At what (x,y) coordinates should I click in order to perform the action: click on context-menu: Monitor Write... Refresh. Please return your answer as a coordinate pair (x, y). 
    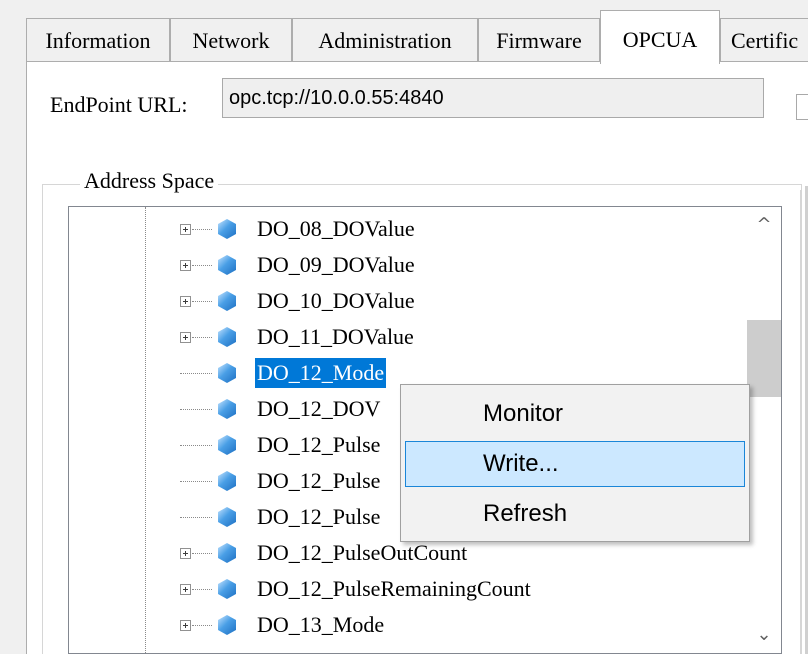
    Looking at the image, I should click on (575, 463).